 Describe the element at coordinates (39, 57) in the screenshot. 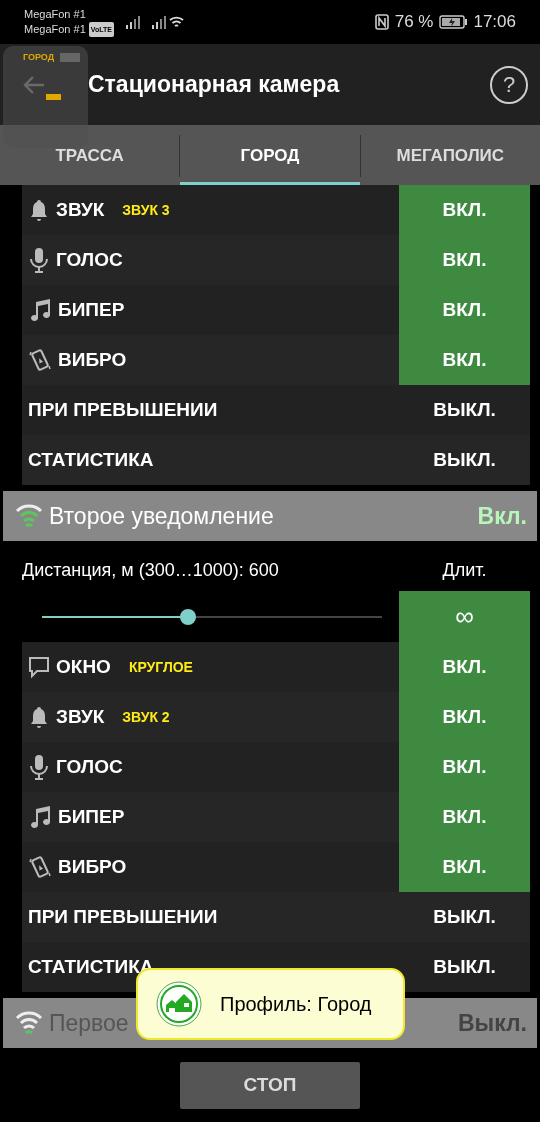

I see `widget-label: ГОРОД` at that location.